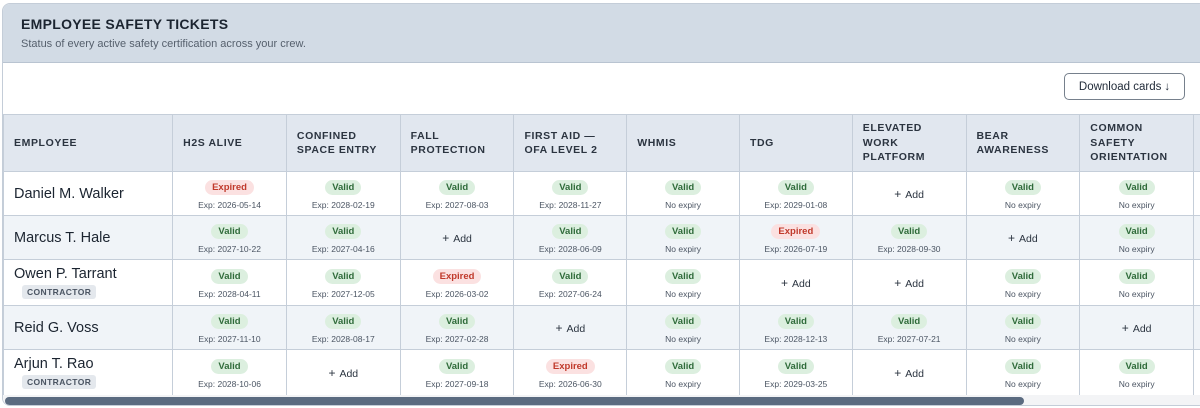  Describe the element at coordinates (88, 327) in the screenshot. I see `employee-cell: Reid G. Voss` at that location.